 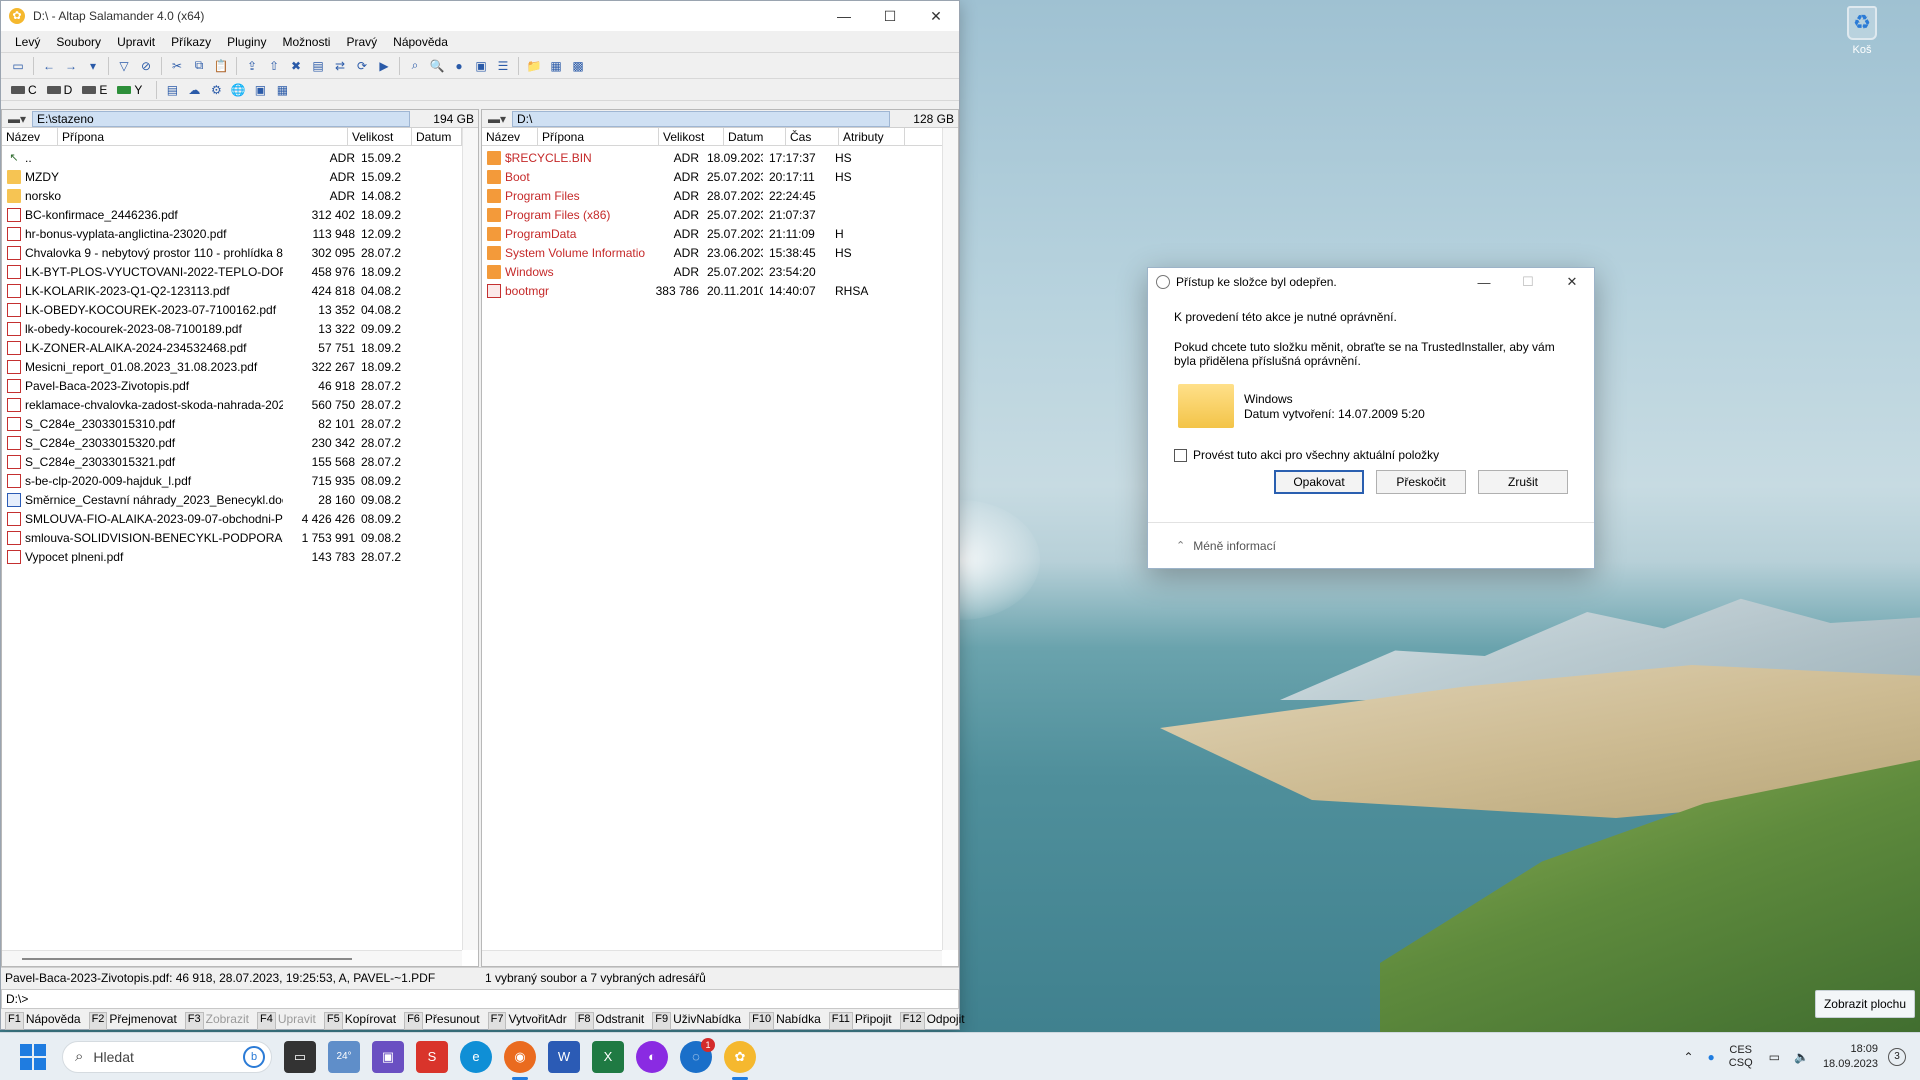 What do you see at coordinates (510, 136) in the screenshot?
I see `col-name: Název` at bounding box center [510, 136].